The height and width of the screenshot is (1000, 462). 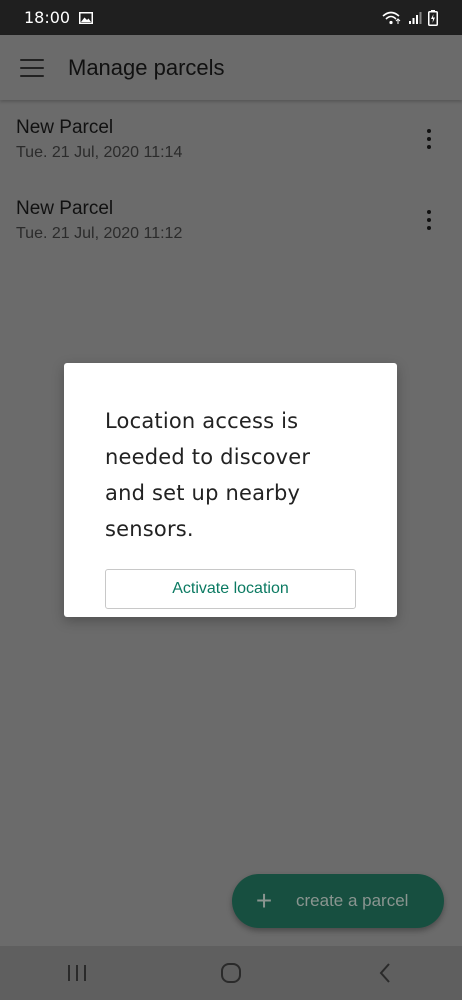 What do you see at coordinates (32, 67) in the screenshot?
I see `hamburger-menu-icon` at bounding box center [32, 67].